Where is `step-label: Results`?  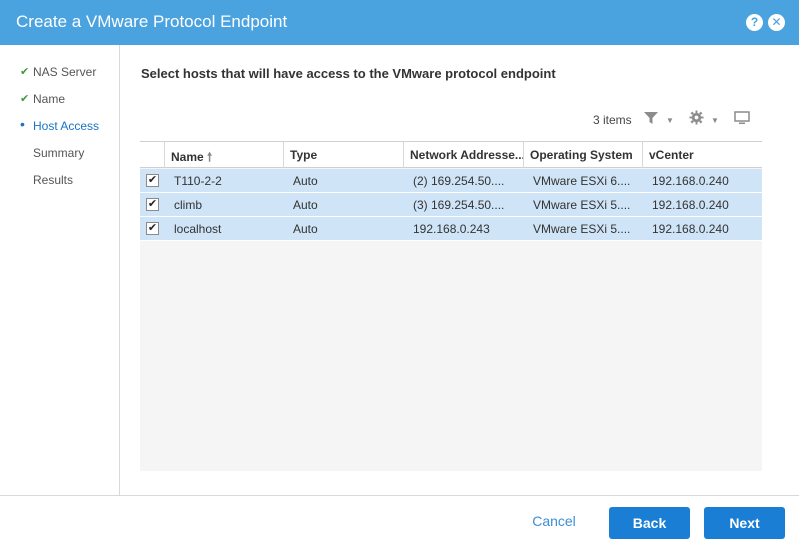 step-label: Results is located at coordinates (53, 180).